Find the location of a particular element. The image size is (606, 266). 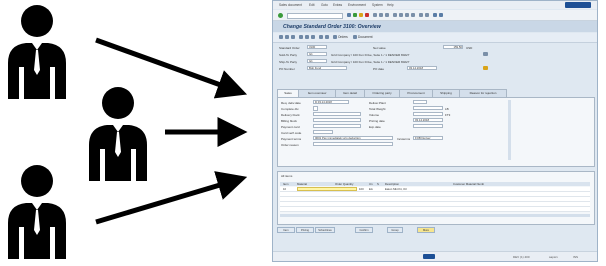

pricing-date-field: 03.14.2018 is located at coordinates (428, 120).